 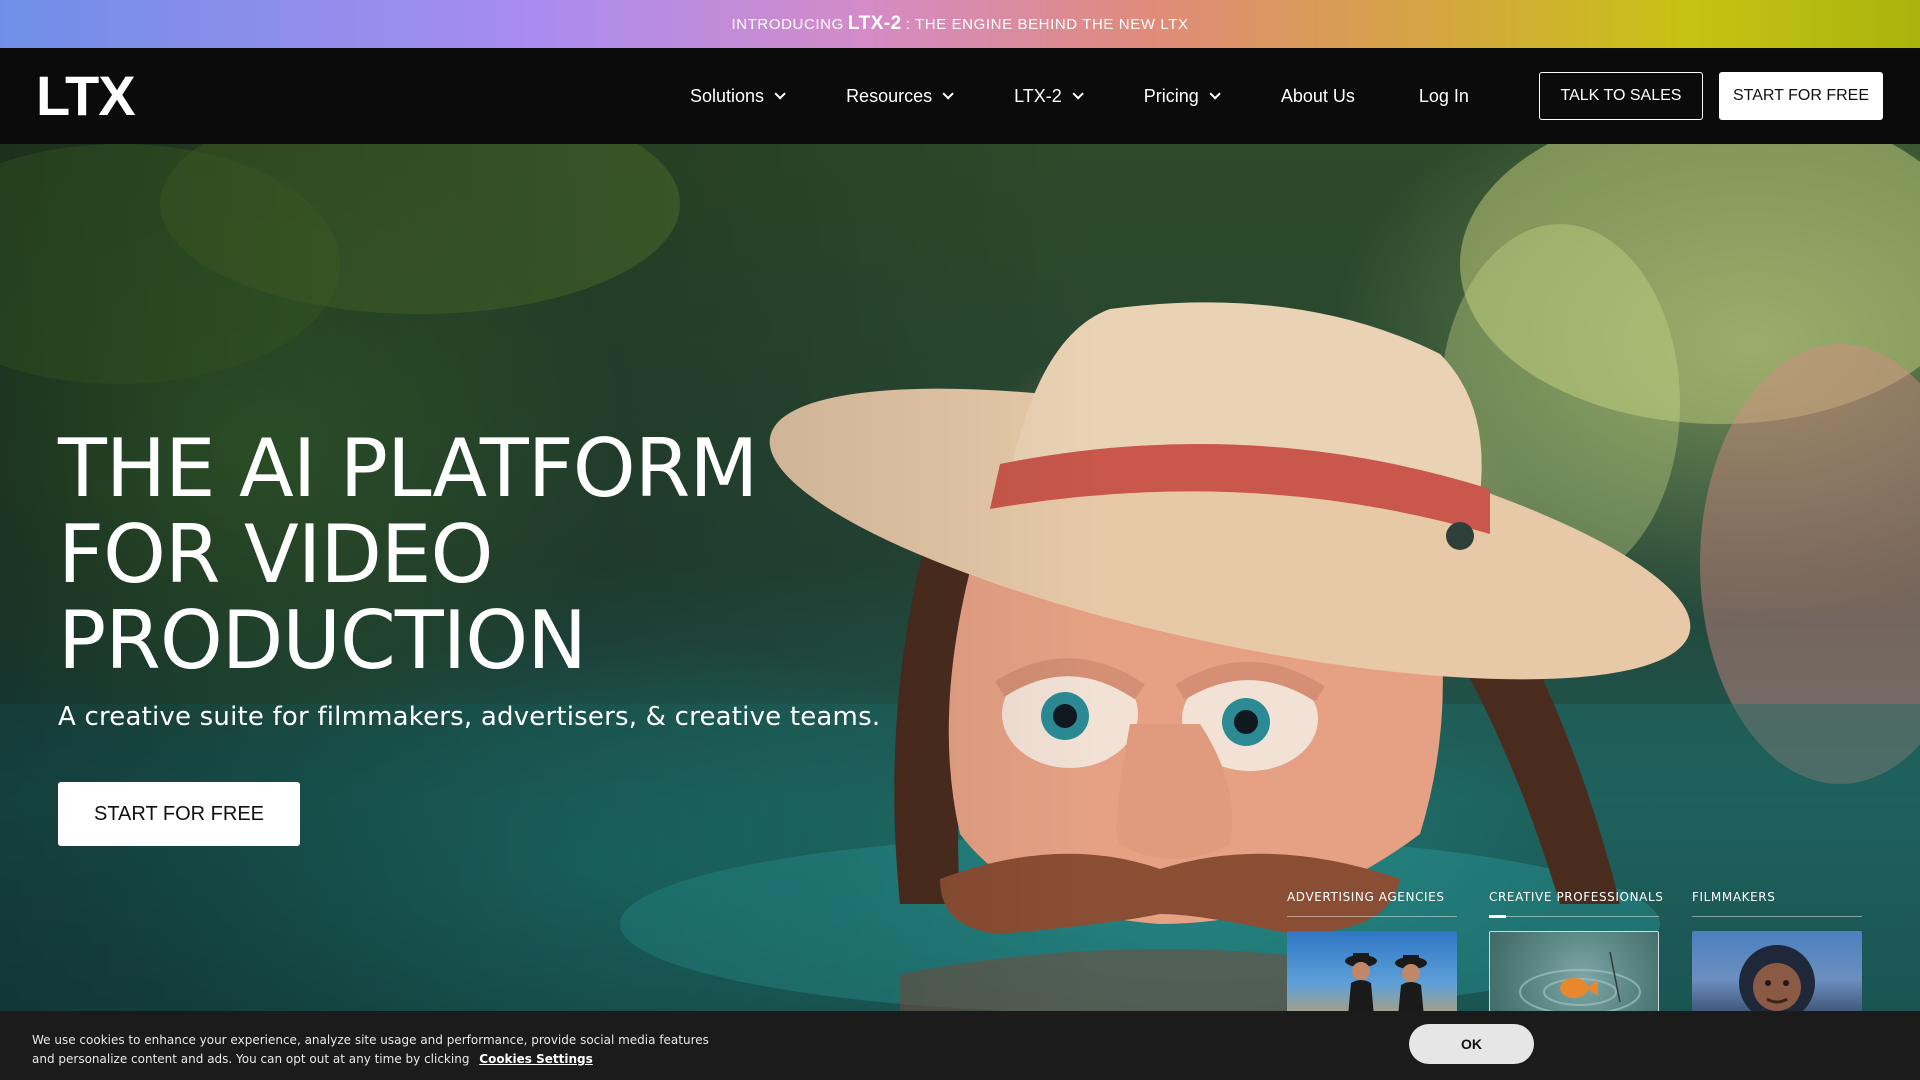 I want to click on headline-line-3: PRODUCTION, so click(x=322, y=640).